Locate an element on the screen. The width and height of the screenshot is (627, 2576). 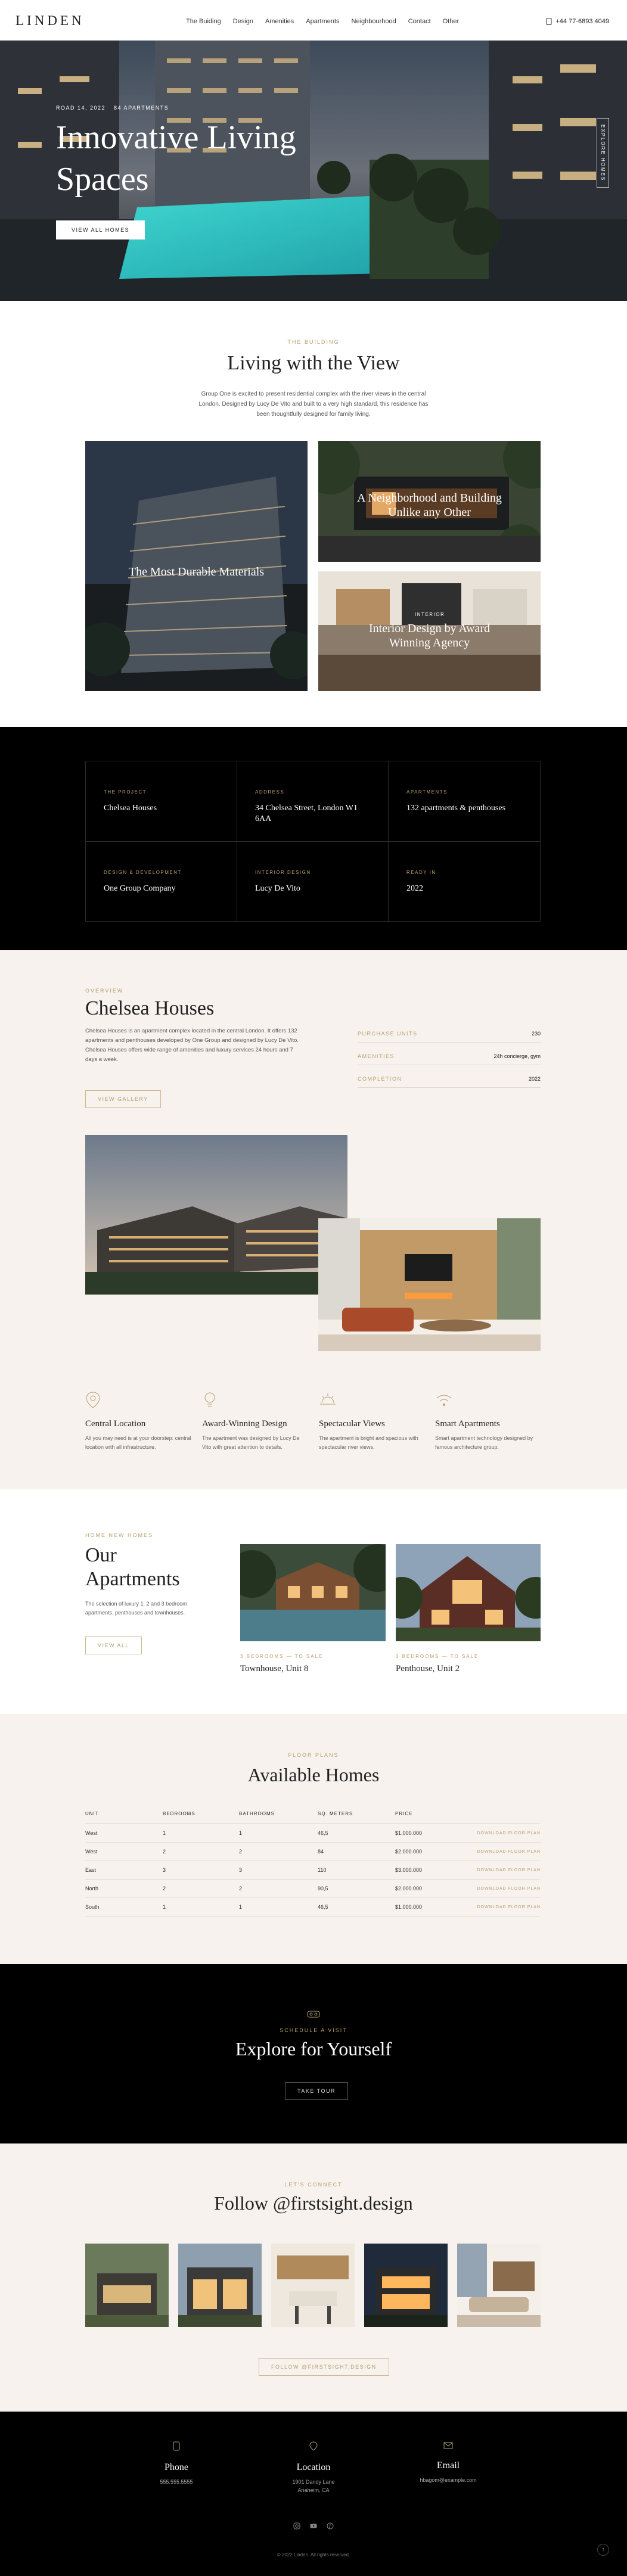
cell-bathrooms: 2 is located at coordinates (278, 1888).